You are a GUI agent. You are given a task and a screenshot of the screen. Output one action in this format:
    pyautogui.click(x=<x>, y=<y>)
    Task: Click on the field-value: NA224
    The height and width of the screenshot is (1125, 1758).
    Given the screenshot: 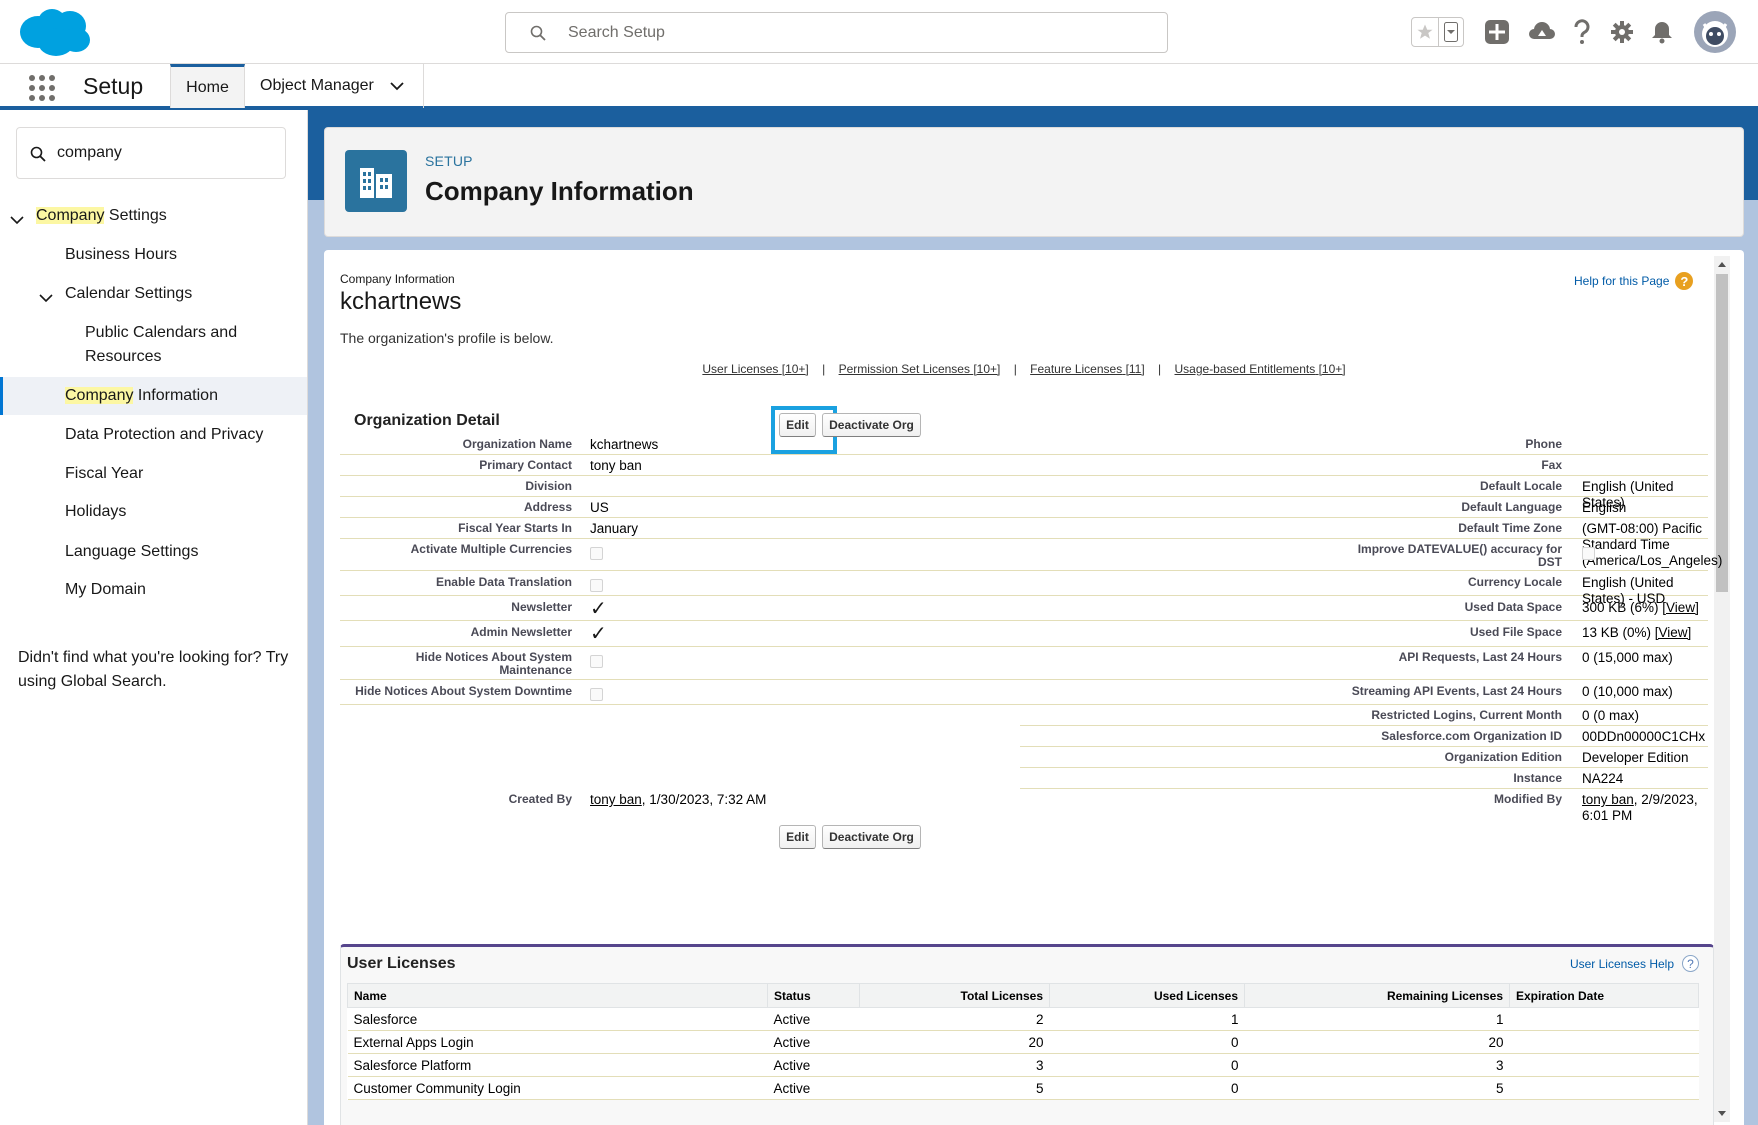 What is the action you would take?
    pyautogui.click(x=1603, y=778)
    